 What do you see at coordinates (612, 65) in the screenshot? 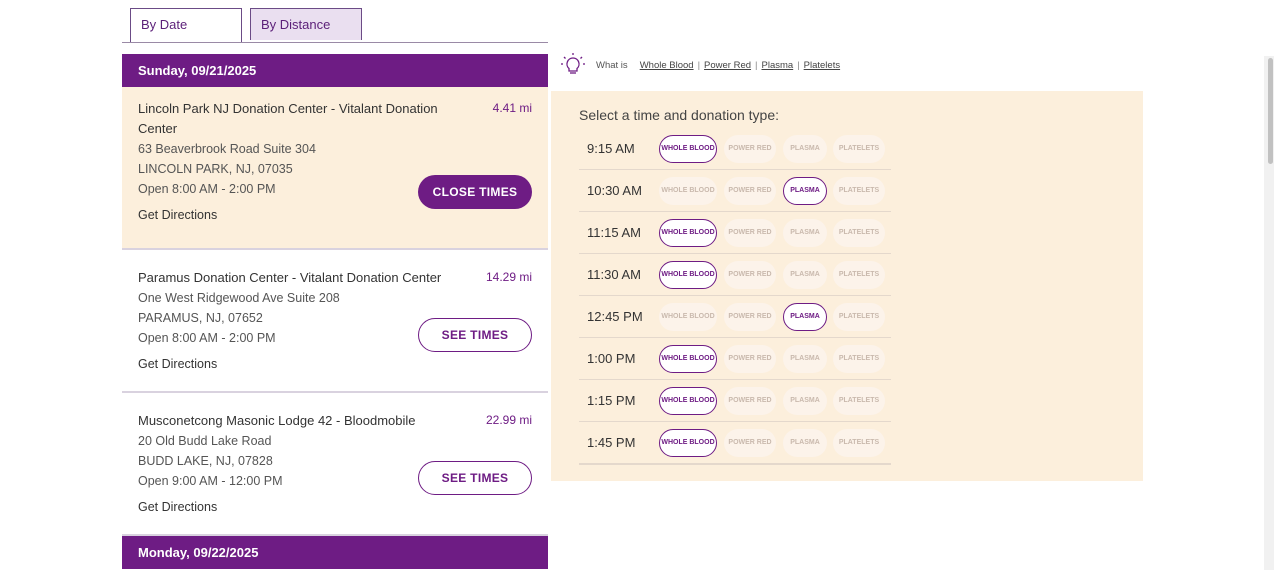
I see `what-is-label: What is` at bounding box center [612, 65].